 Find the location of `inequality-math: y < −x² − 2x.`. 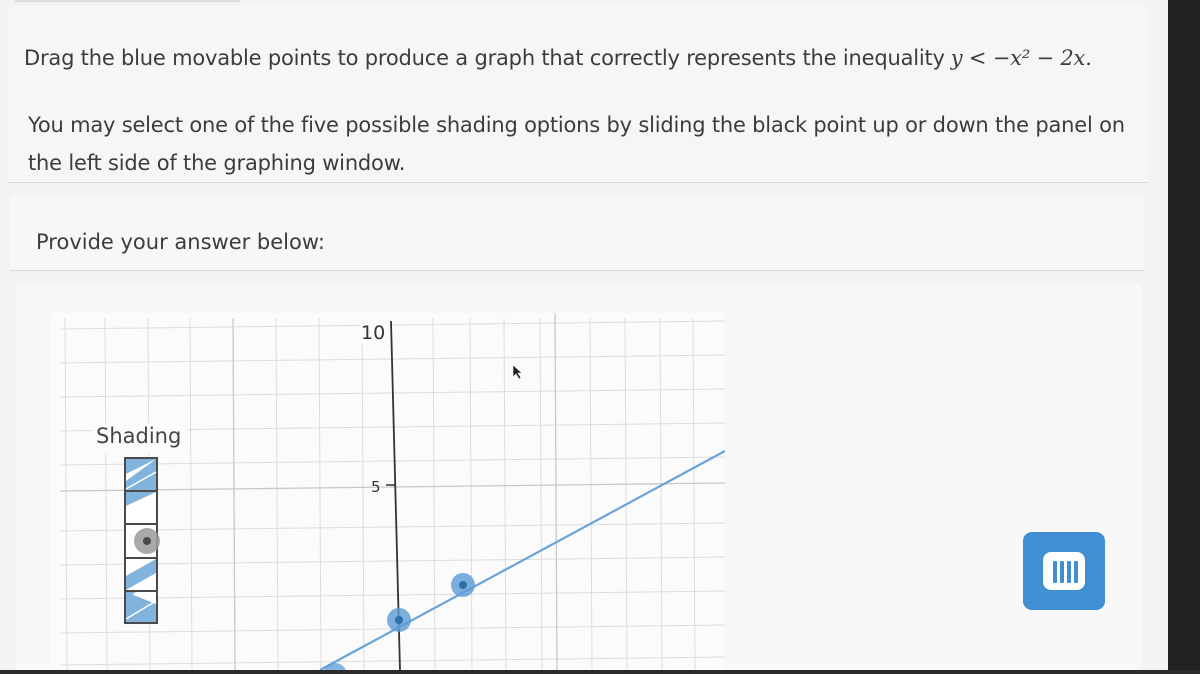

inequality-math: y < −x² − 2x. is located at coordinates (1021, 58).